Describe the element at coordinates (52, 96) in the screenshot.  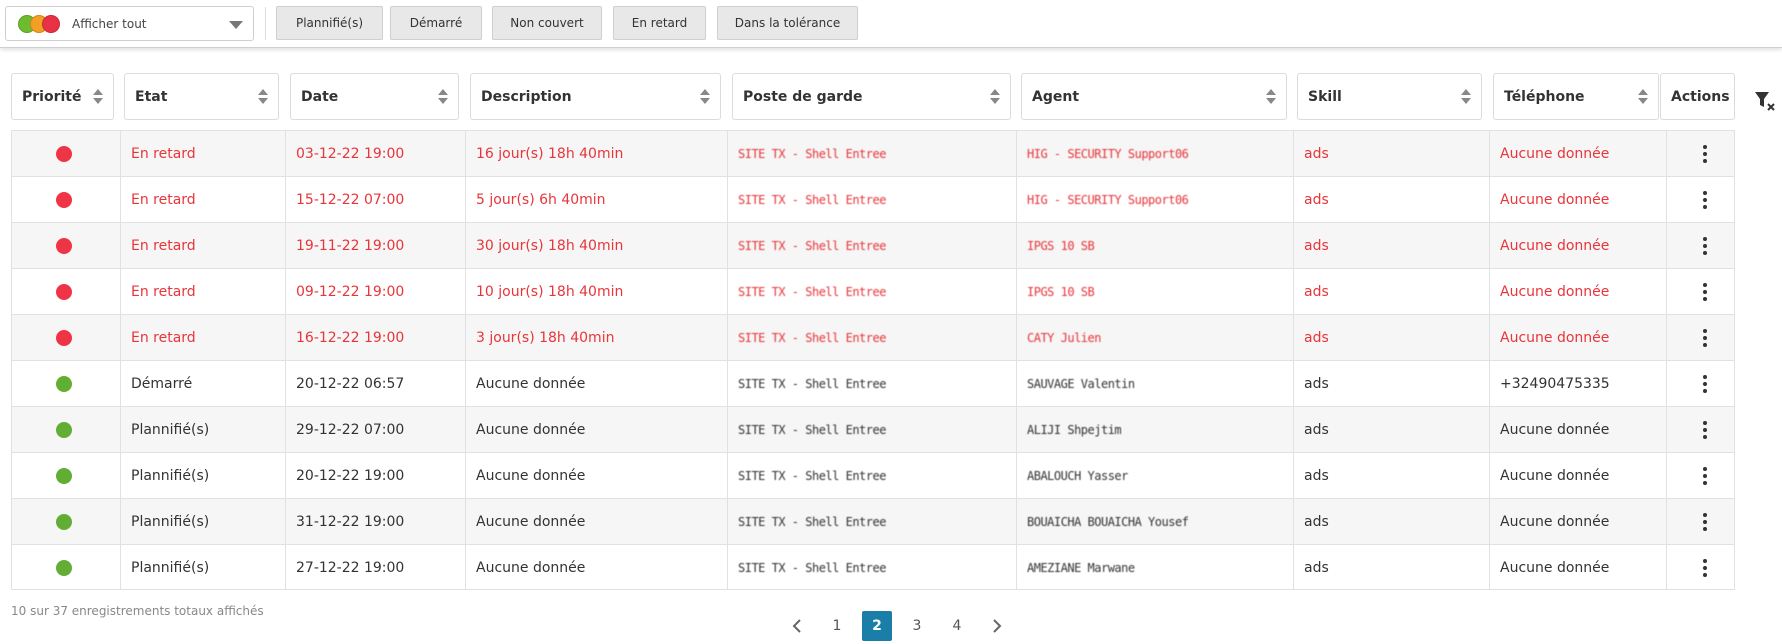
I see `column-header-label: Priorité` at that location.